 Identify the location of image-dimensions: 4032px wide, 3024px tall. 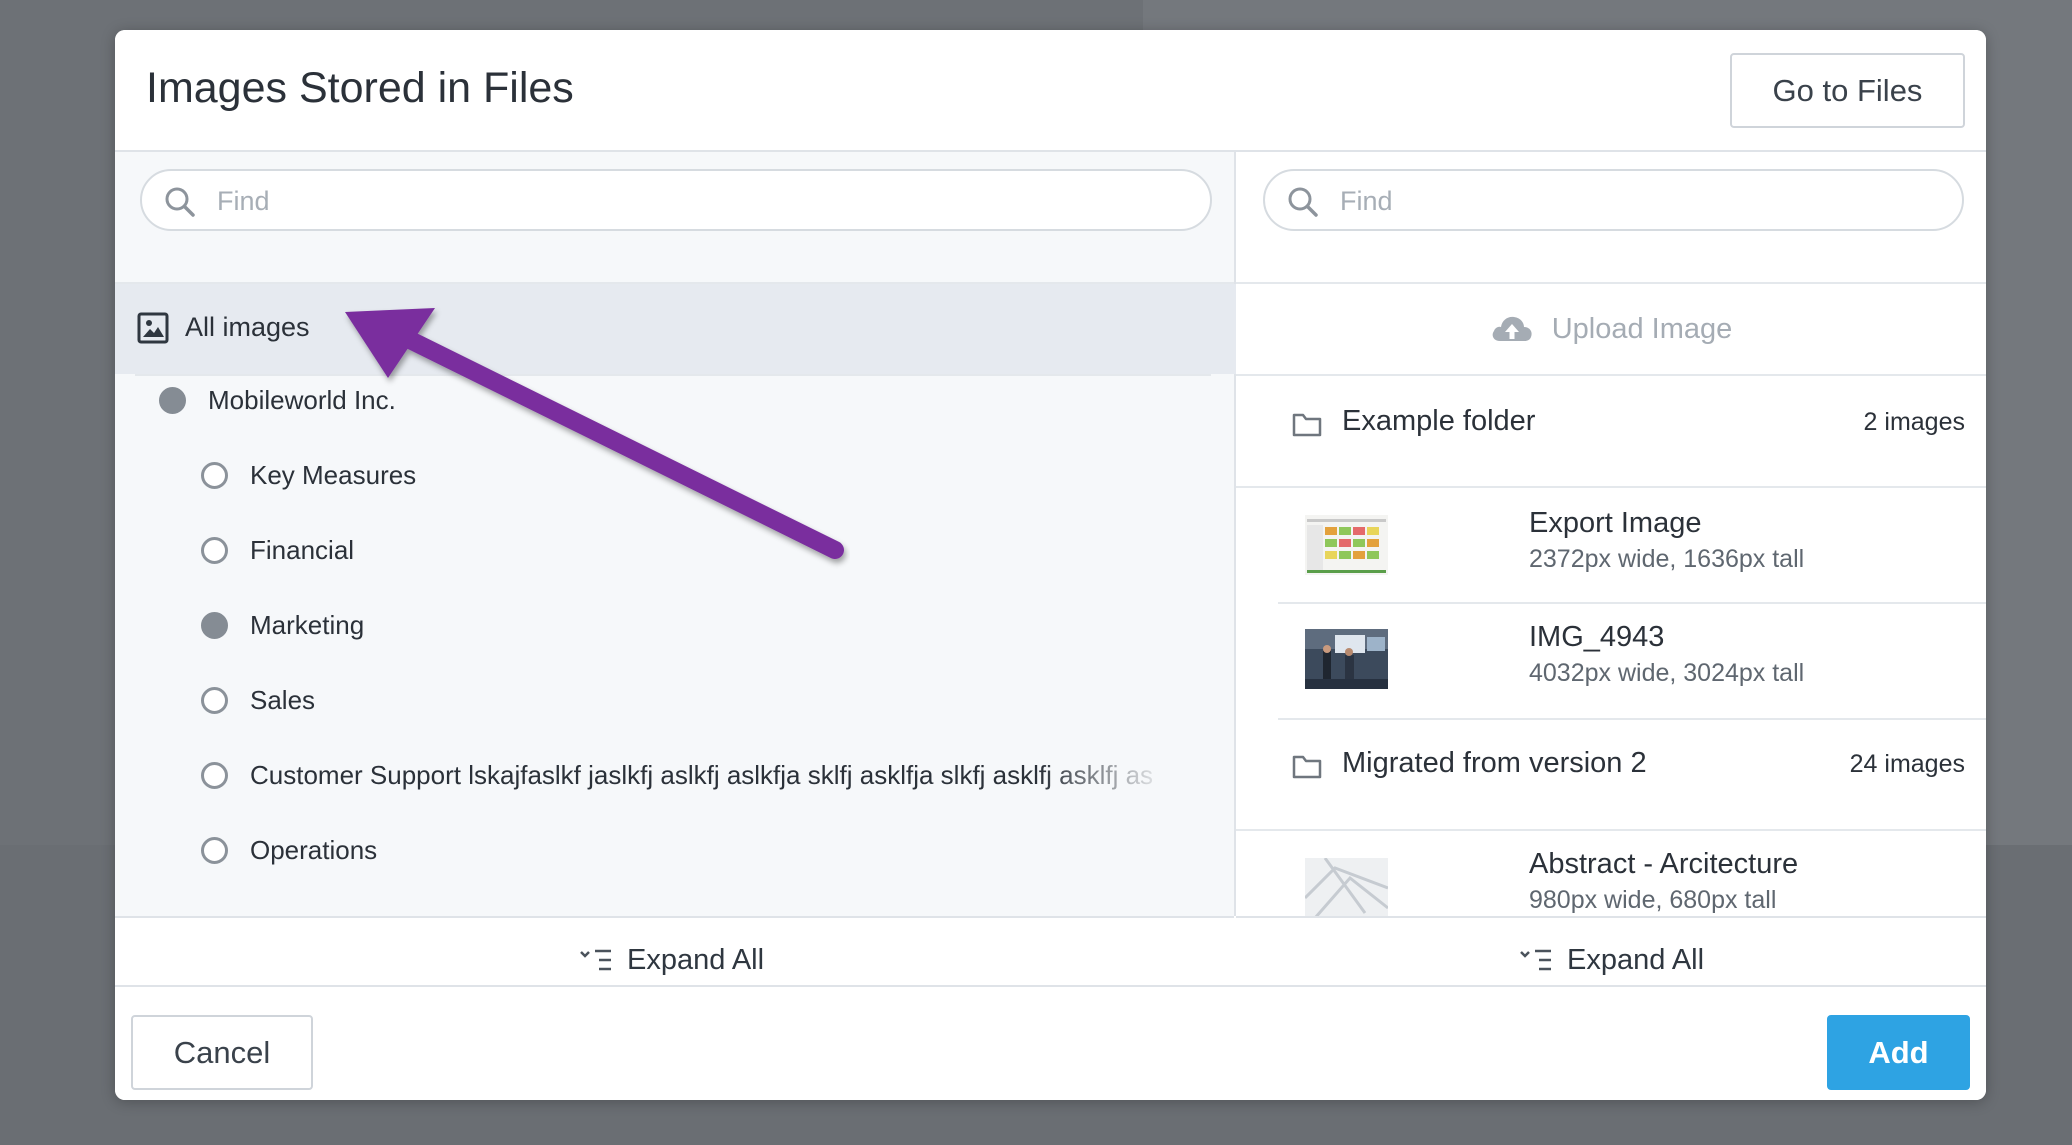
(1667, 673).